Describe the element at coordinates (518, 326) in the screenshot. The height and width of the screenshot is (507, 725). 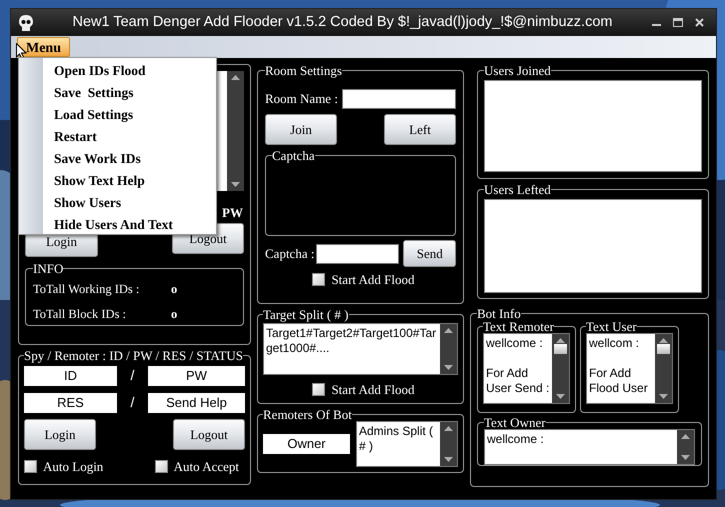
I see `group-title: Text Remoter` at that location.